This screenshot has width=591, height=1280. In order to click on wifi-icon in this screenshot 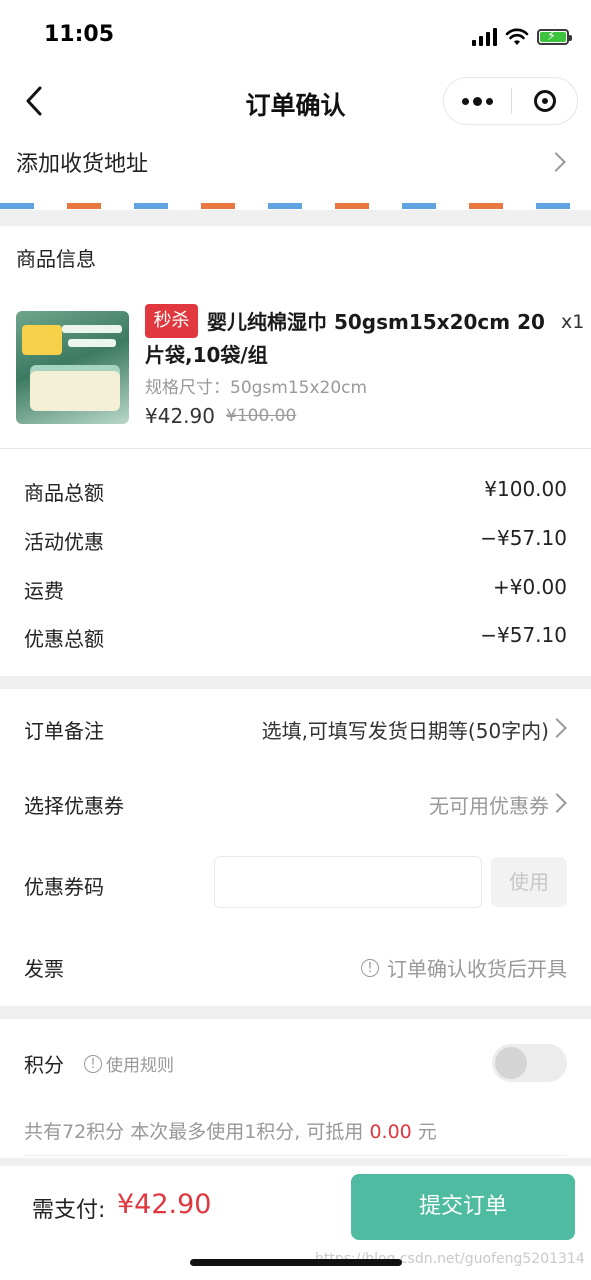, I will do `click(517, 36)`.